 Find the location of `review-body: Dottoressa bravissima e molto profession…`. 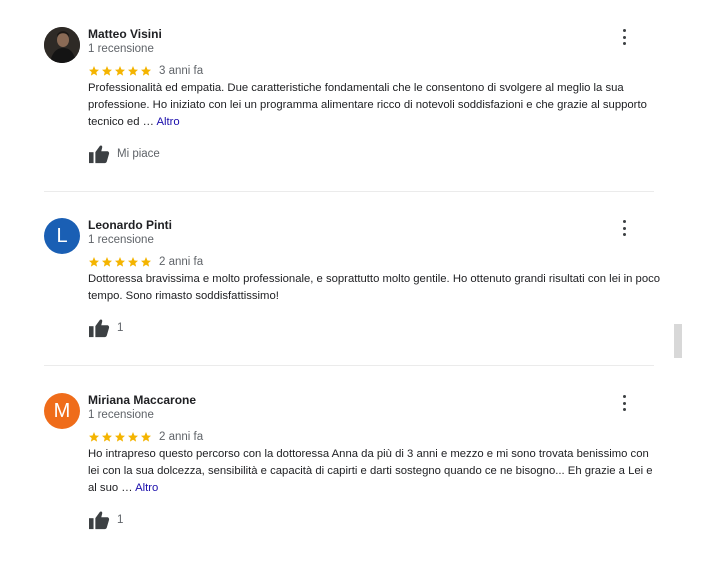

review-body: Dottoressa bravissima e molto profession… is located at coordinates (374, 287).